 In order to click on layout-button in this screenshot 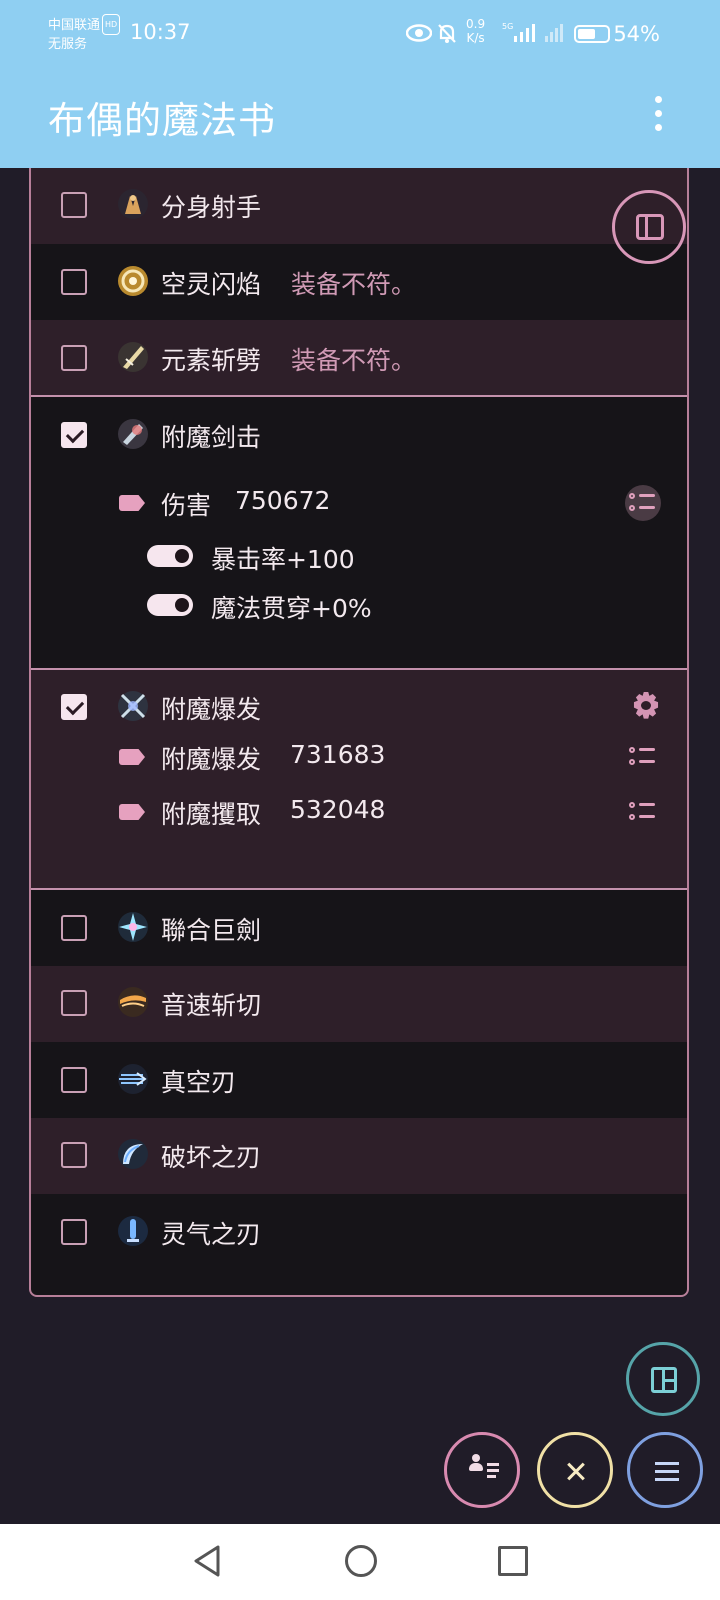, I will do `click(663, 1379)`.